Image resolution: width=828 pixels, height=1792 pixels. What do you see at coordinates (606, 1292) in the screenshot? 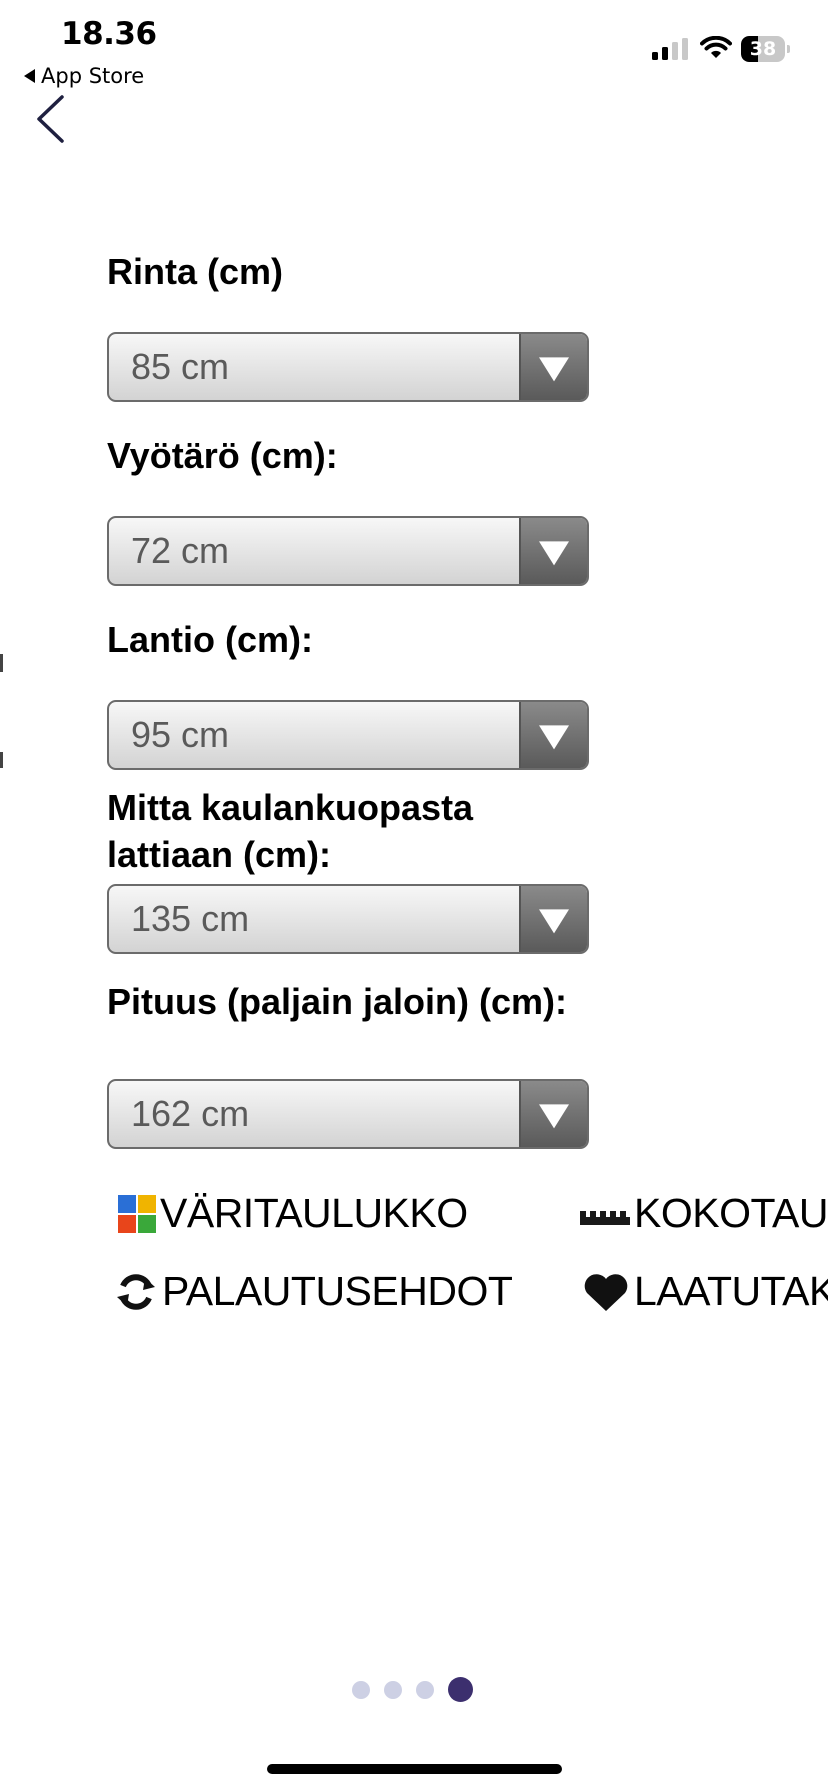
I see `heart-icon` at bounding box center [606, 1292].